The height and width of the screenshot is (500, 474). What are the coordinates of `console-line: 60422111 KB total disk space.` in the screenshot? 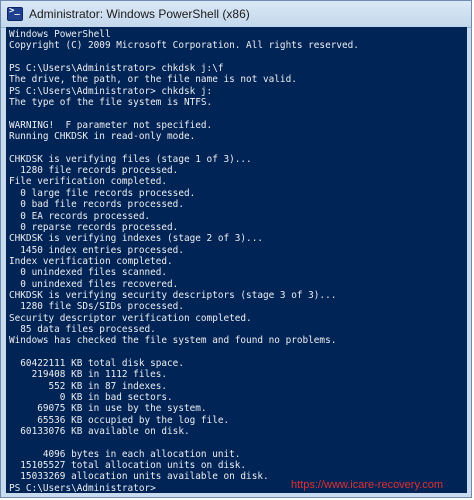 It's located at (96, 363).